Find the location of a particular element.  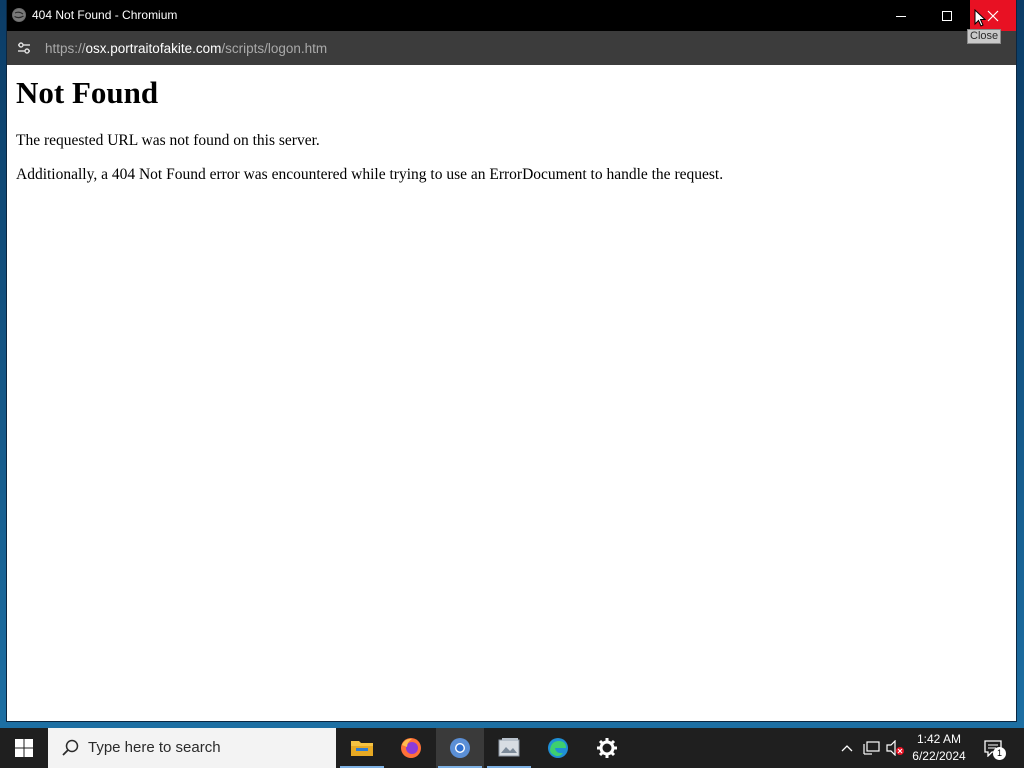

taskbar-file-explorer is located at coordinates (362, 748).